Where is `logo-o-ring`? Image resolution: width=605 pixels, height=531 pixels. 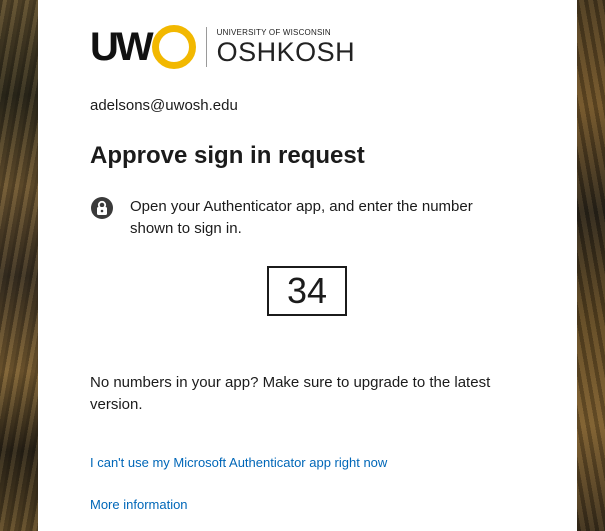
logo-o-ring is located at coordinates (173, 47).